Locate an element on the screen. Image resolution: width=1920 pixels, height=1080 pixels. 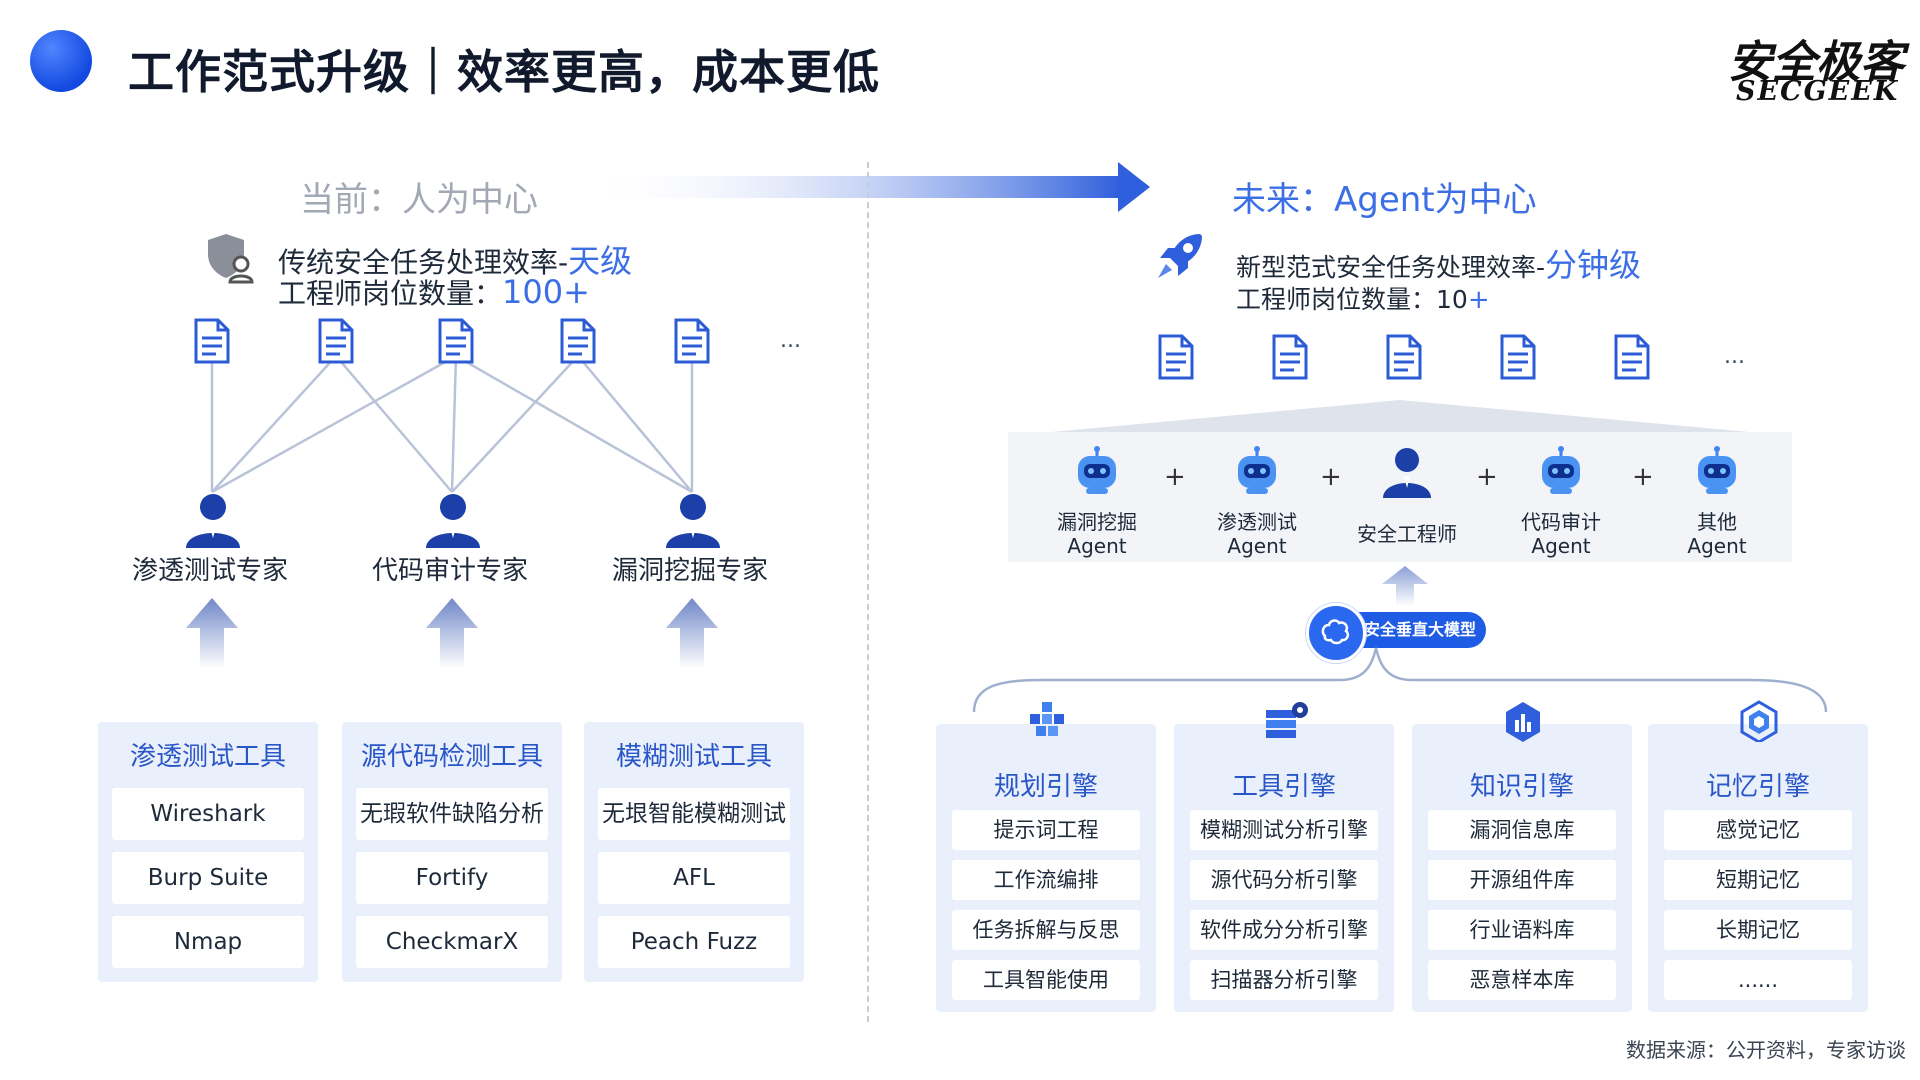
engine-item: 长期记忆 is located at coordinates (1758, 930).